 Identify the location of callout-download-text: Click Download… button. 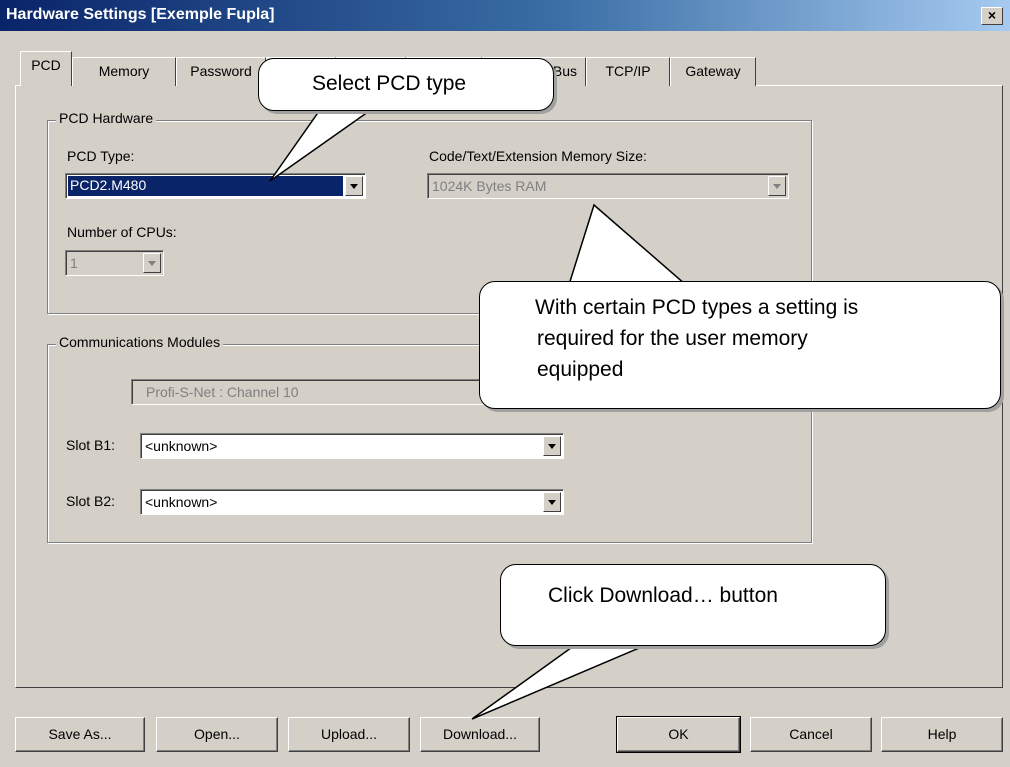
(663, 595).